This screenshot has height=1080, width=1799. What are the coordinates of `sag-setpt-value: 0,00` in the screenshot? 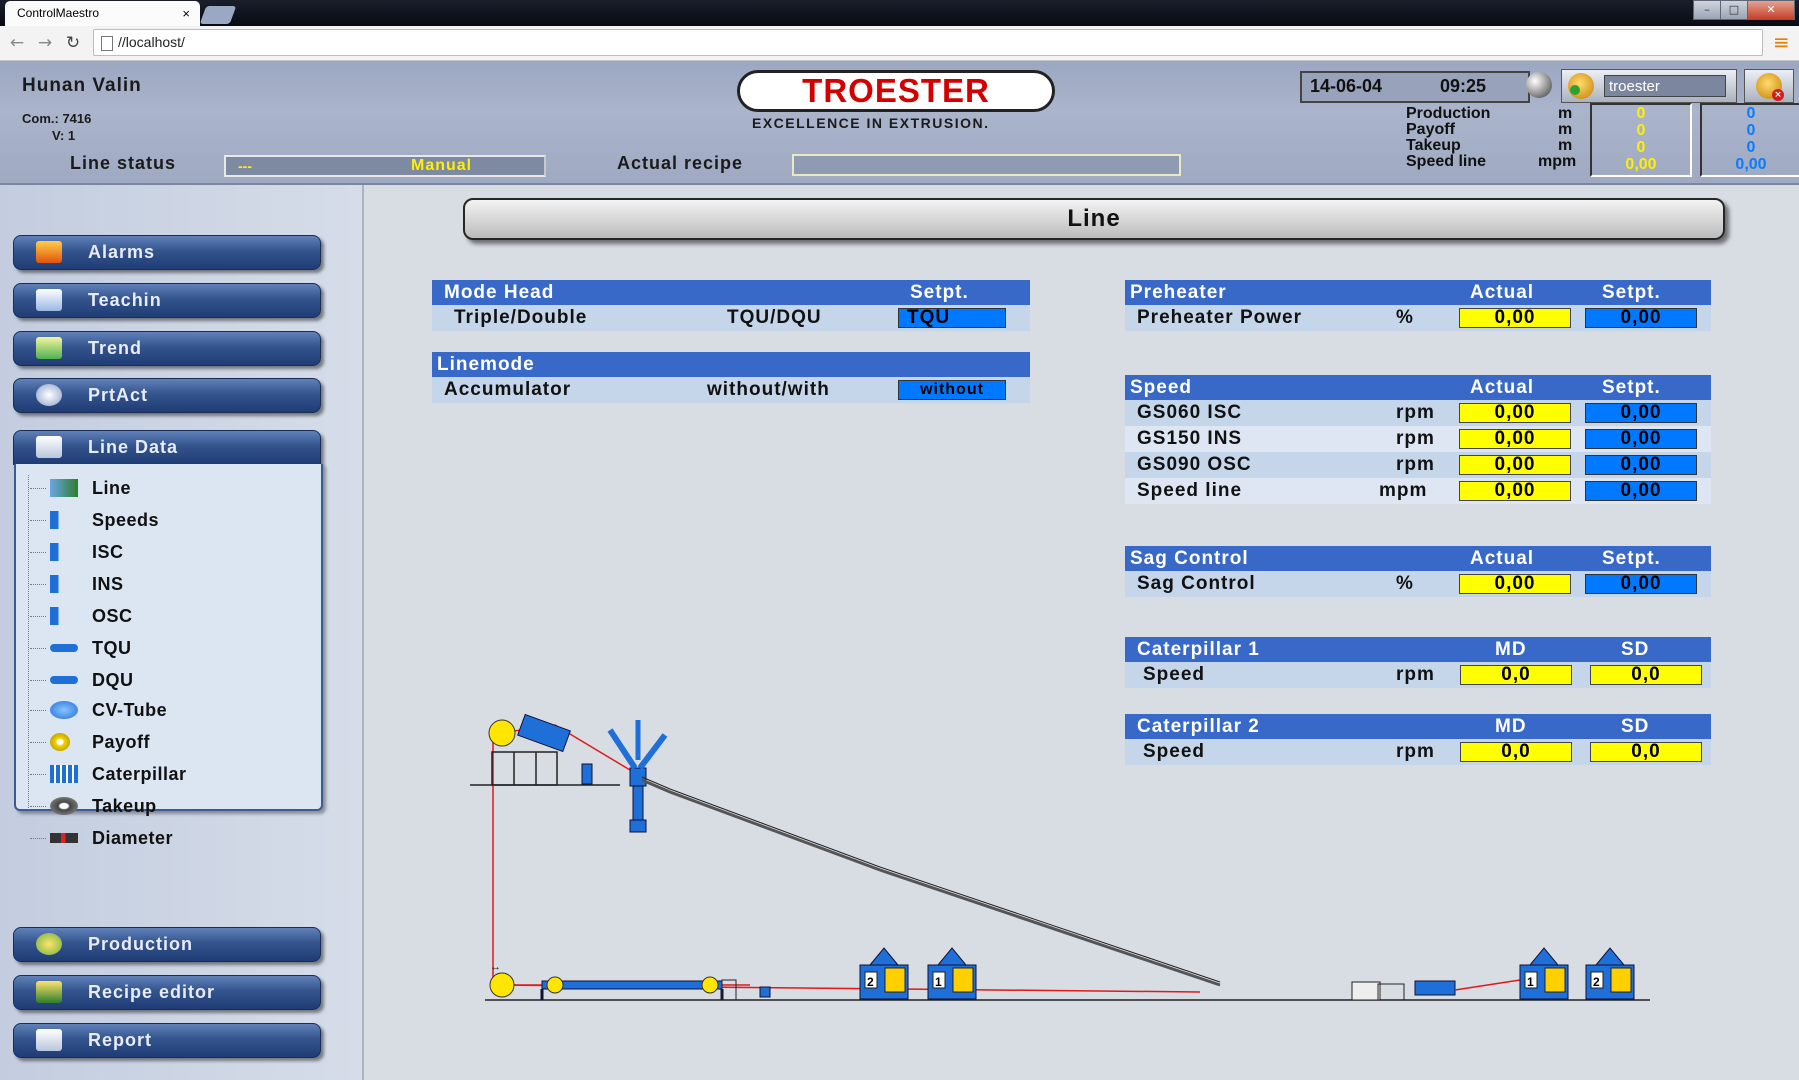 It's located at (1641, 584).